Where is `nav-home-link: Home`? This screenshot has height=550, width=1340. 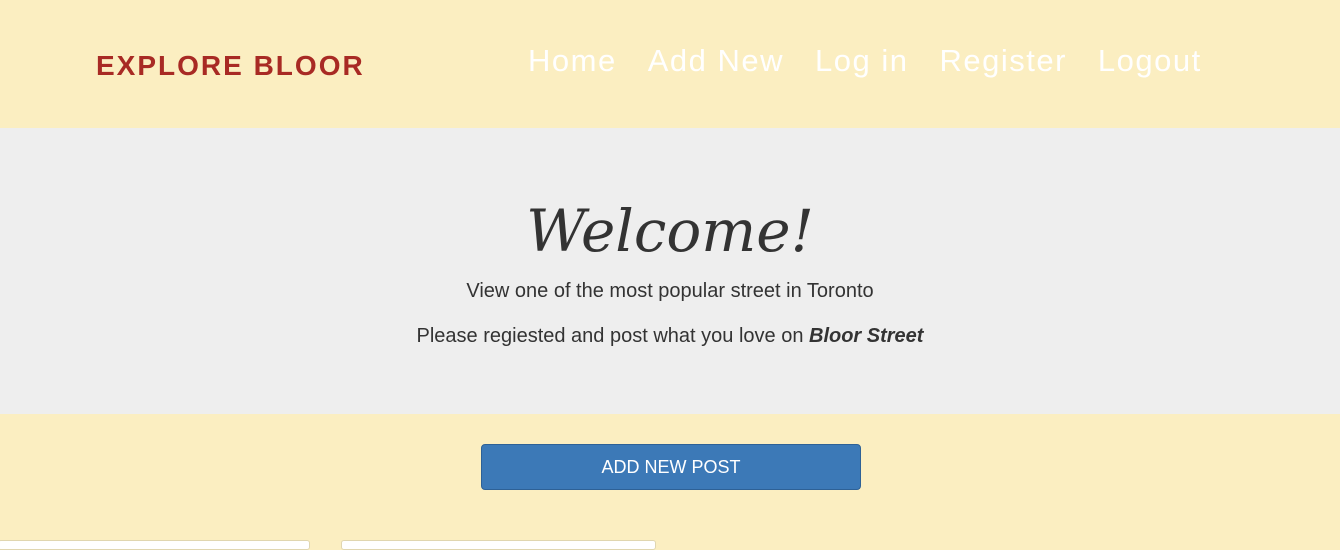 nav-home-link: Home is located at coordinates (572, 61).